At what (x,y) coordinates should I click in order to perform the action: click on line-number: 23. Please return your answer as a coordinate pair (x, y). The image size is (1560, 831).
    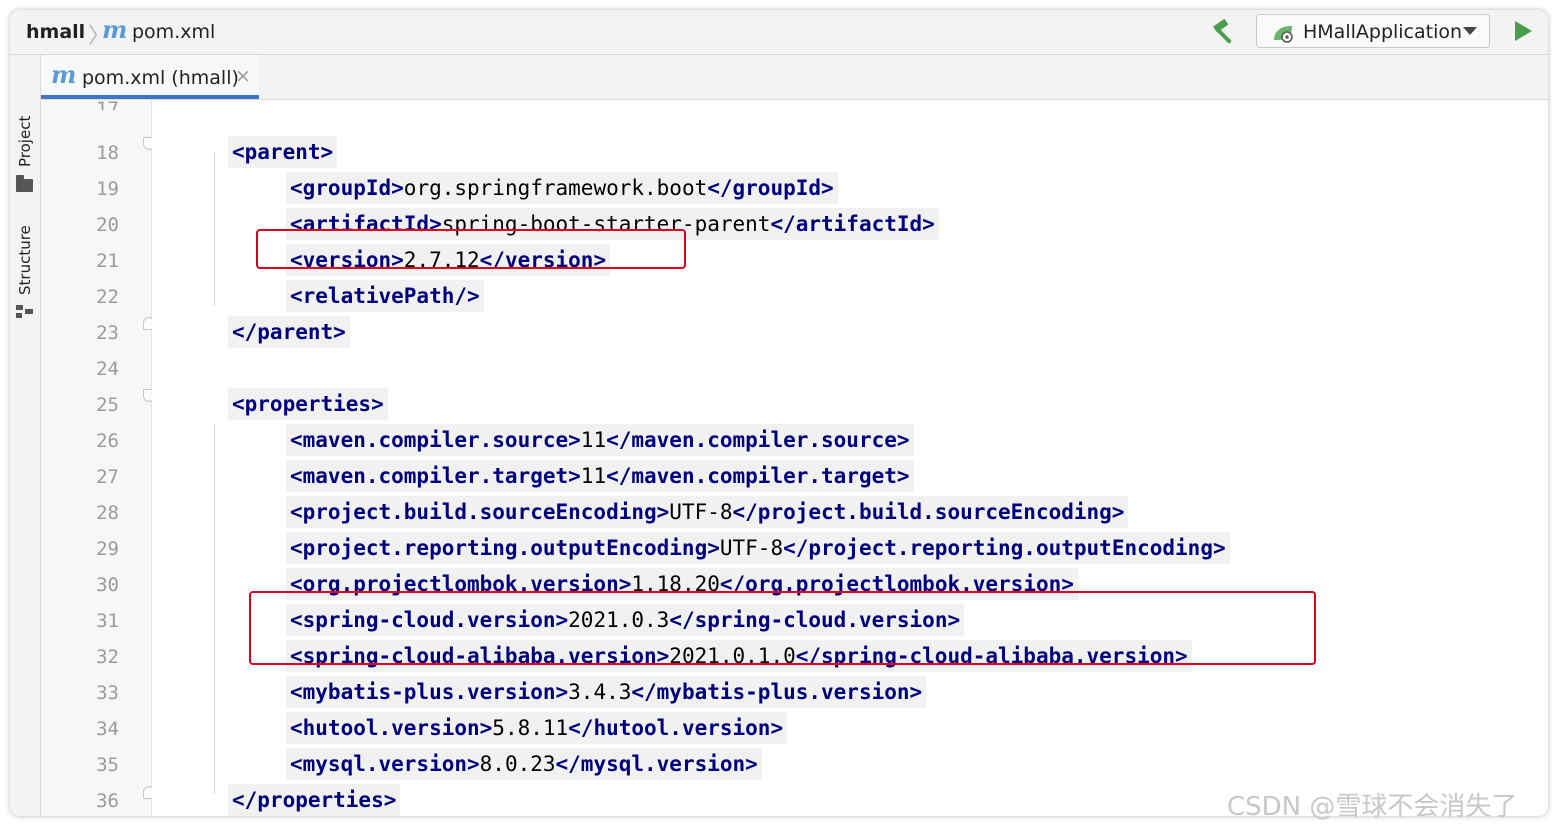
    Looking at the image, I should click on (107, 333).